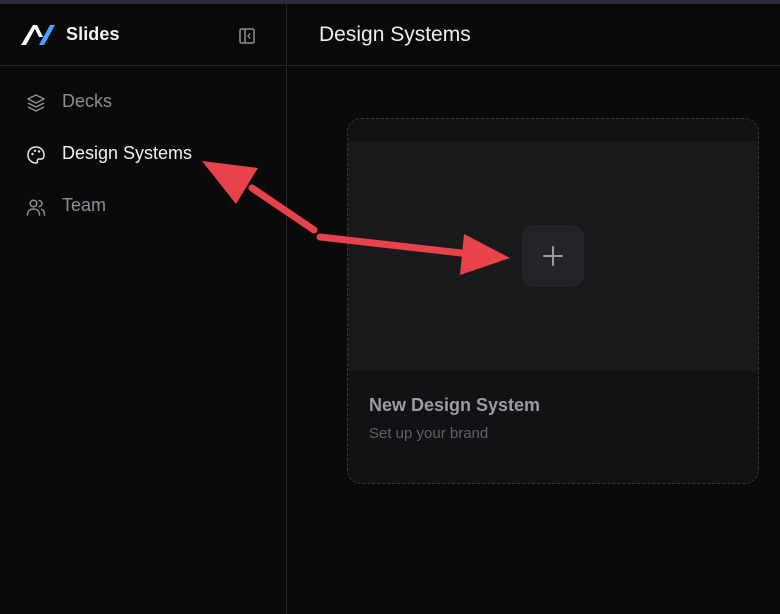 The width and height of the screenshot is (780, 614). I want to click on plus-icon, so click(553, 256).